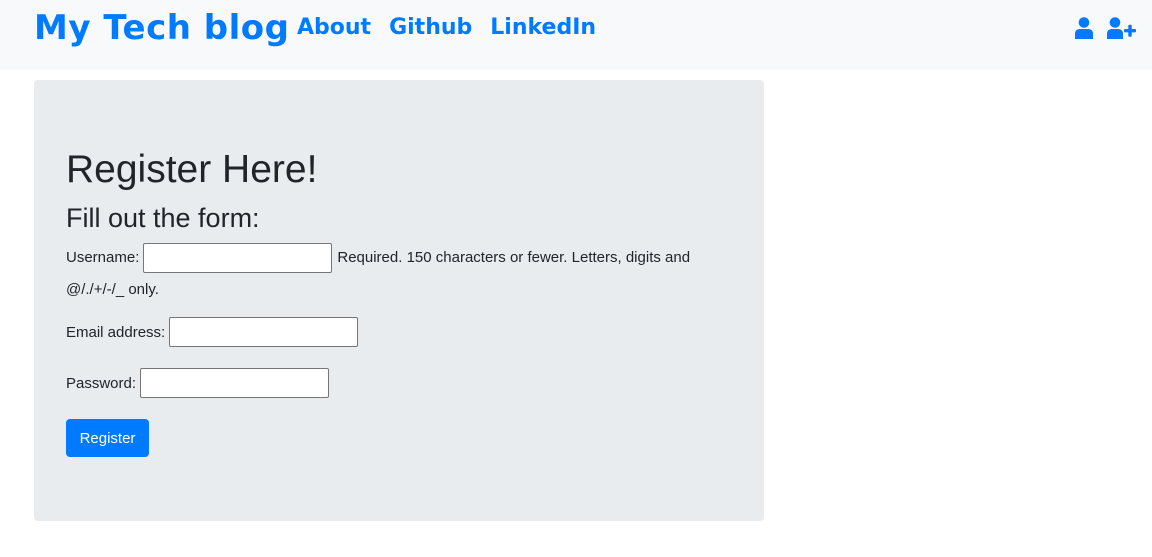 The height and width of the screenshot is (557, 1152). I want to click on page-title: Register Here!, so click(192, 169).